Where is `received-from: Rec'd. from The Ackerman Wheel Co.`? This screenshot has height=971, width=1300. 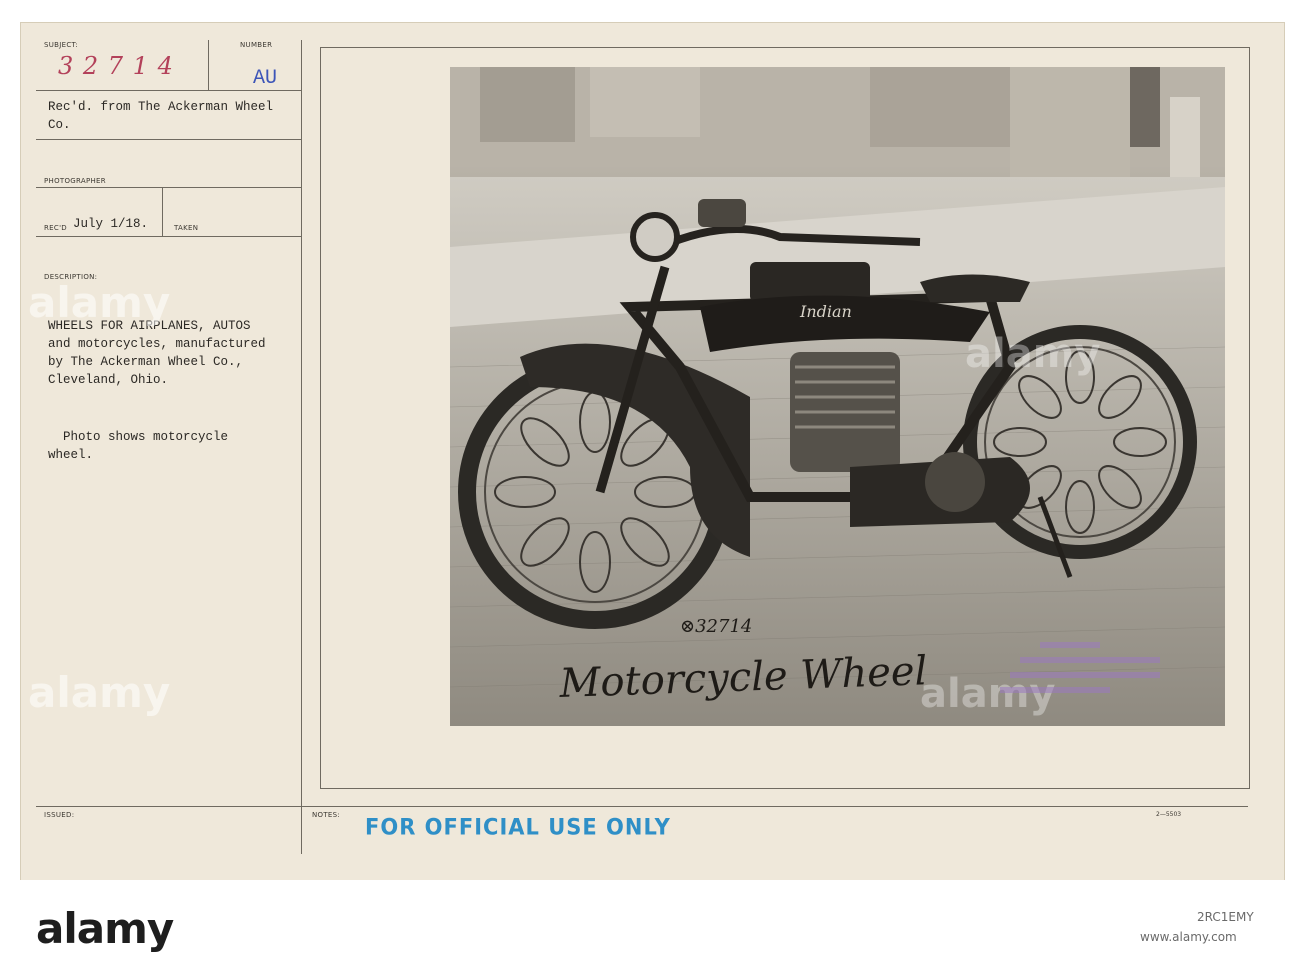
received-from: Rec'd. from The Ackerman Wheel Co. is located at coordinates (161, 116).